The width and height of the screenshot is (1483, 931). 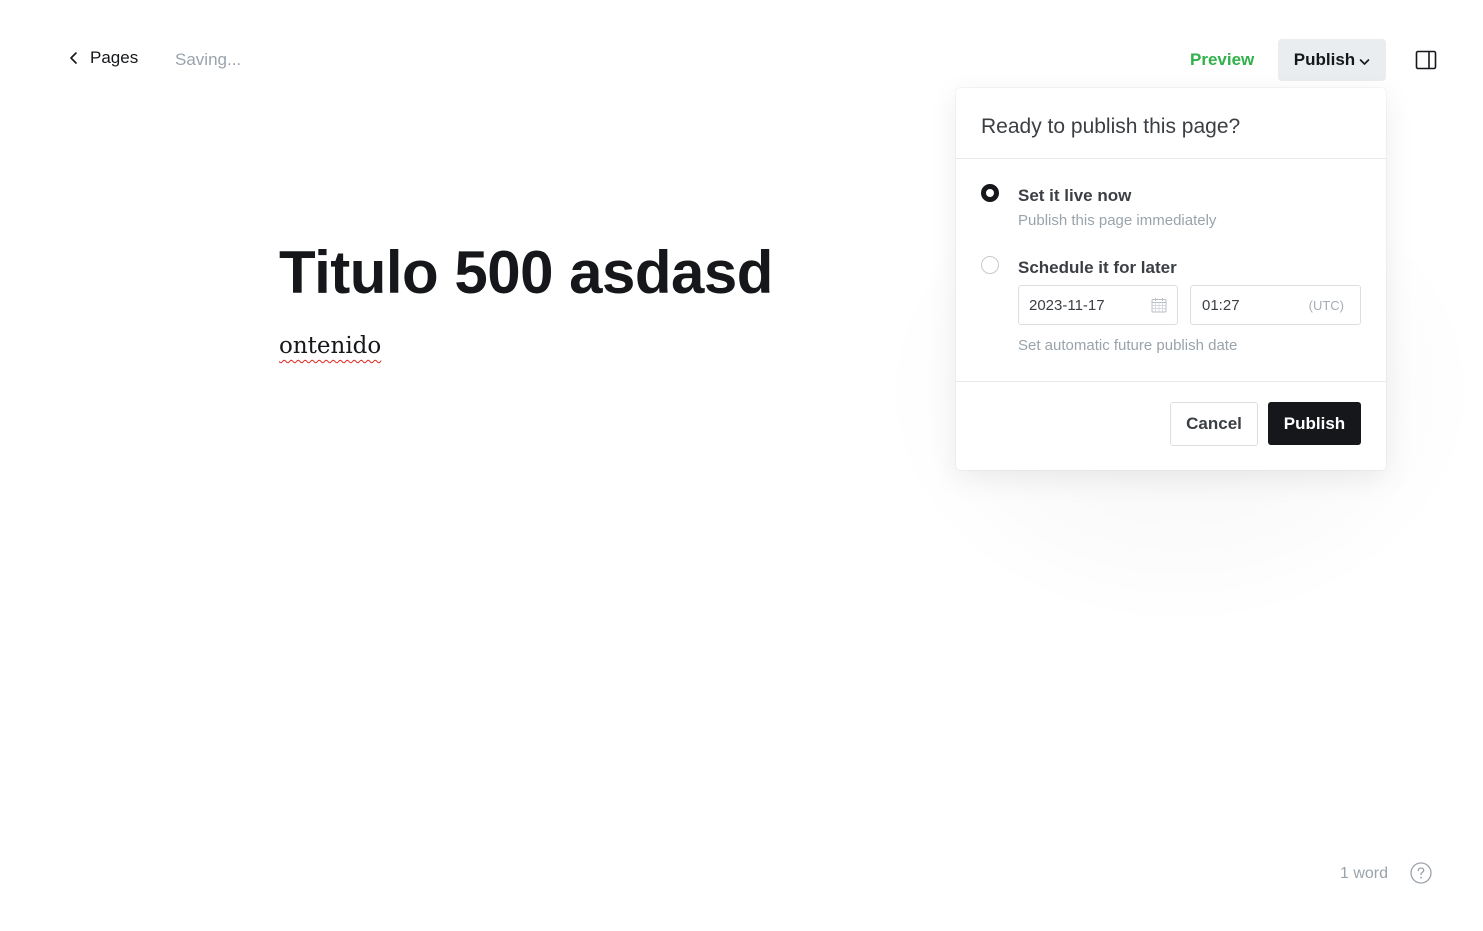 What do you see at coordinates (990, 265) in the screenshot?
I see `radio-schedule-later` at bounding box center [990, 265].